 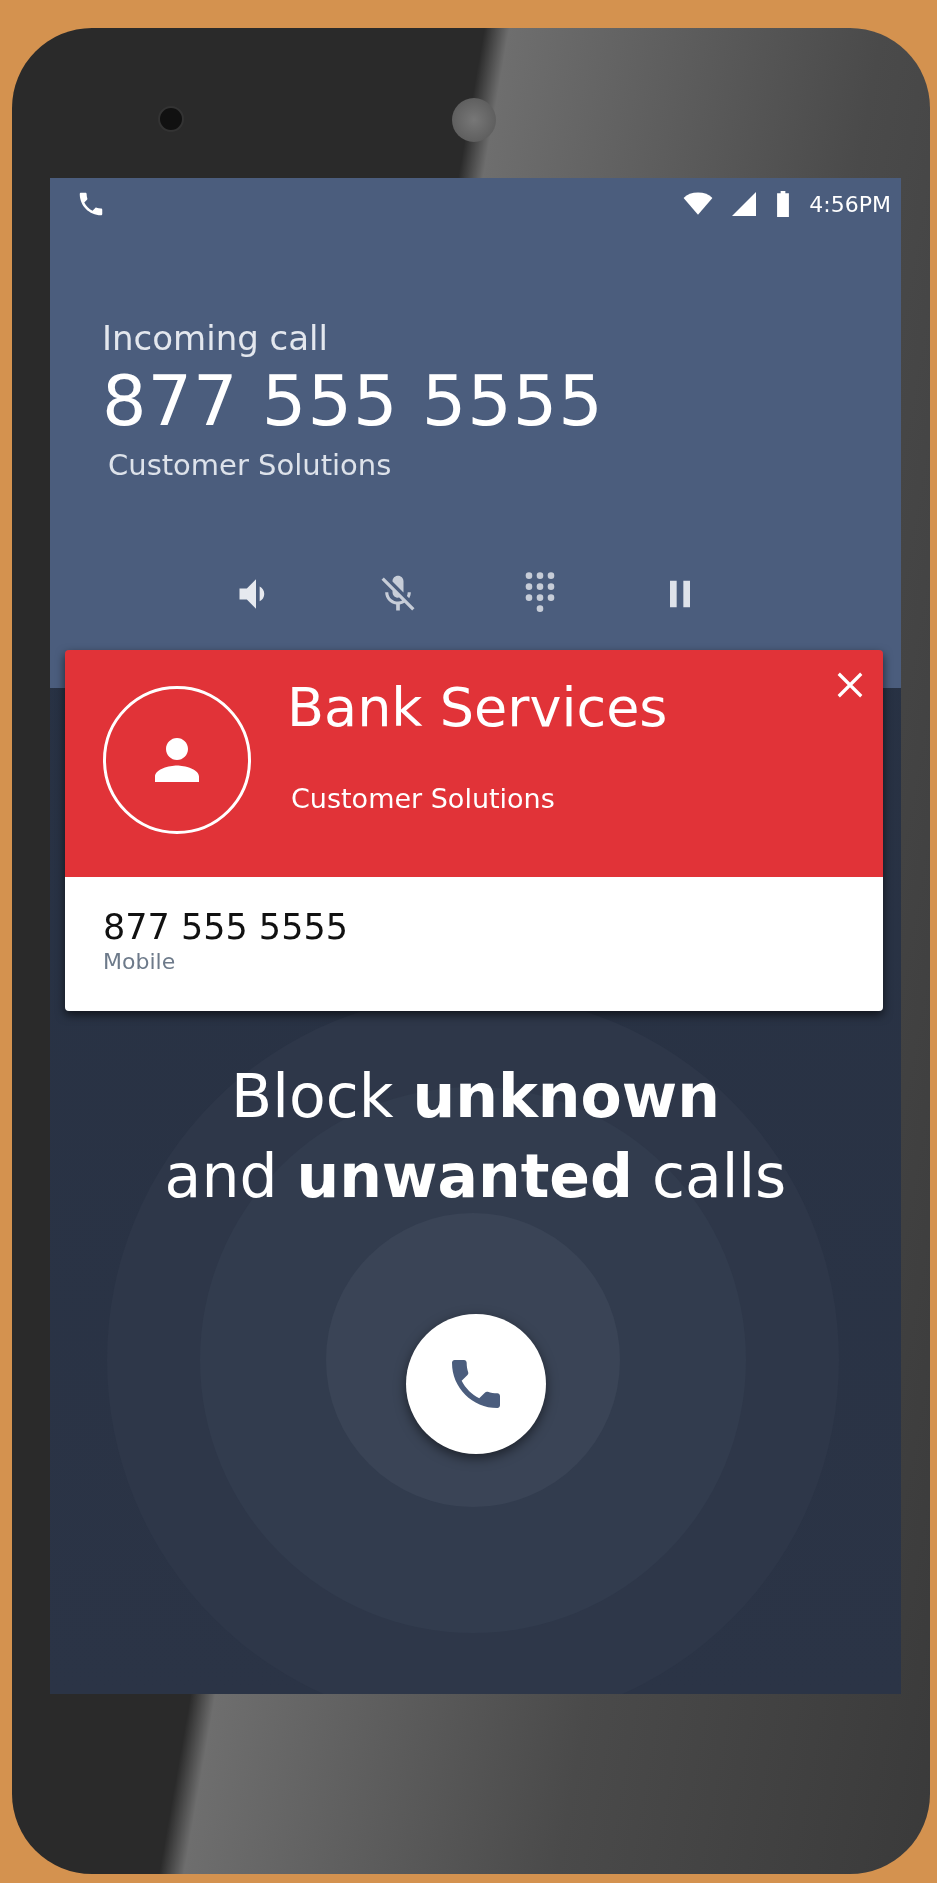 I want to click on earpiece-speaker, so click(x=474, y=120).